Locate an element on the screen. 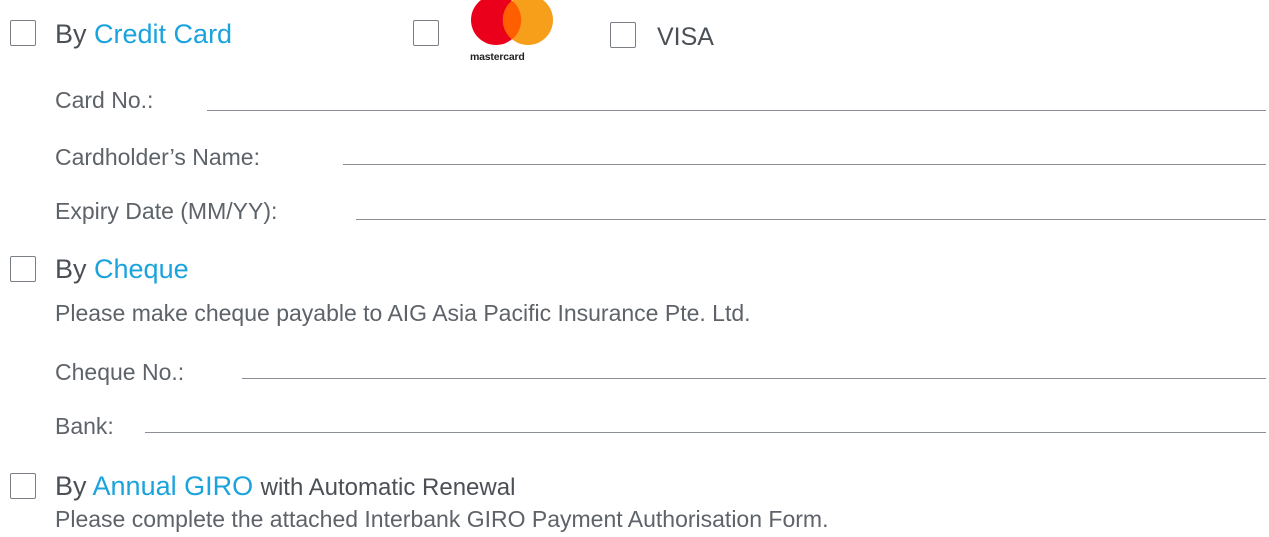 Image resolution: width=1269 pixels, height=537 pixels. credit-card-method-text: Credit Card is located at coordinates (163, 34).